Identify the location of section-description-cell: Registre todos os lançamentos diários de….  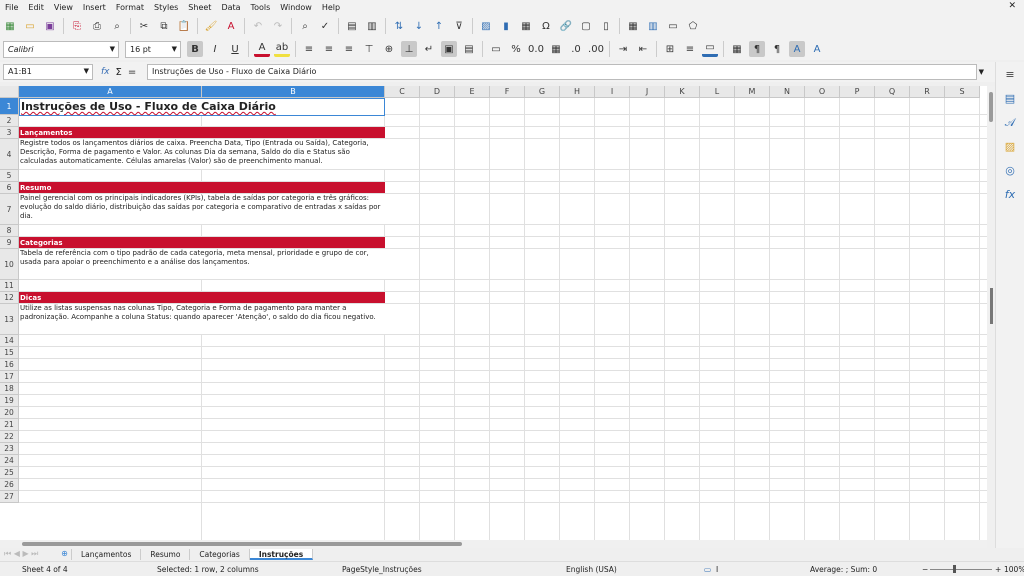
(202, 154).